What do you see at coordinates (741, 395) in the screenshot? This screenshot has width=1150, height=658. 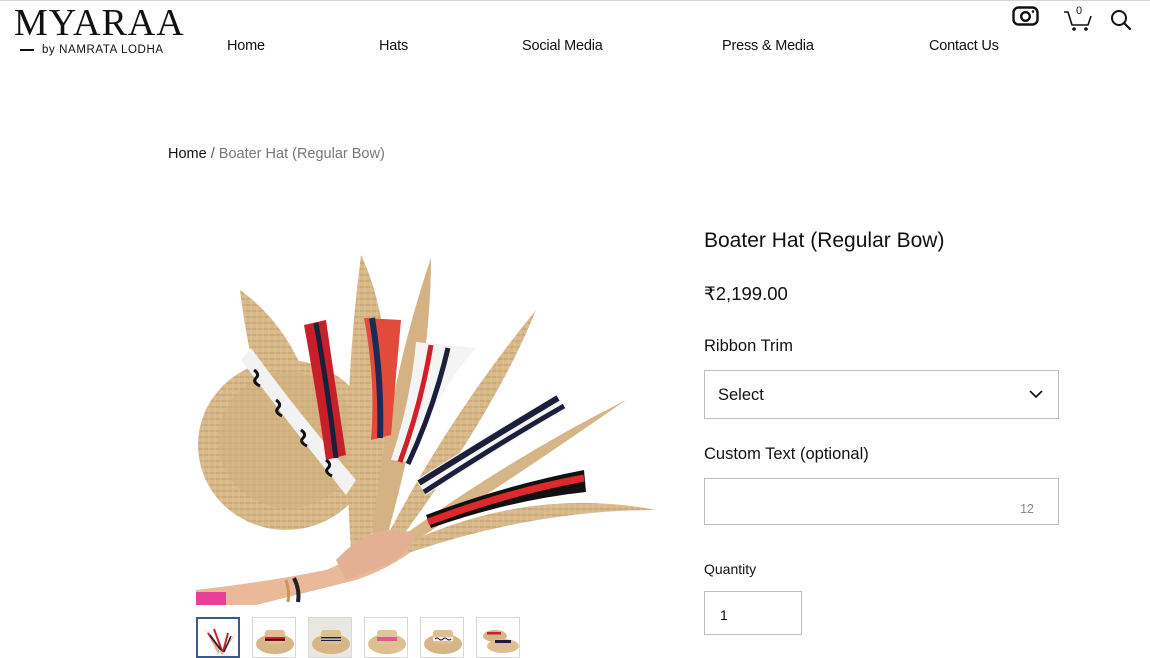 I see `ribbon-trim-value: Select` at bounding box center [741, 395].